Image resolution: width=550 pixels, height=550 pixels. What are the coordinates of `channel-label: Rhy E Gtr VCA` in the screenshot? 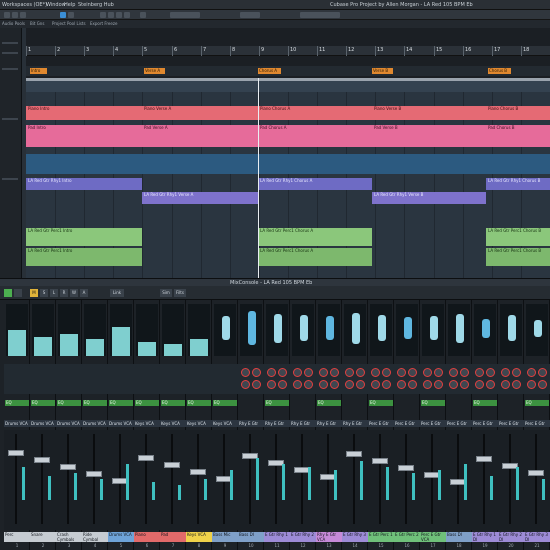 It's located at (329, 537).